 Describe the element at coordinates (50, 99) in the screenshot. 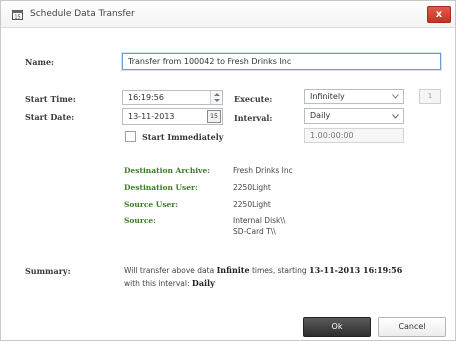

I see `start-time-label: Start Time:` at that location.